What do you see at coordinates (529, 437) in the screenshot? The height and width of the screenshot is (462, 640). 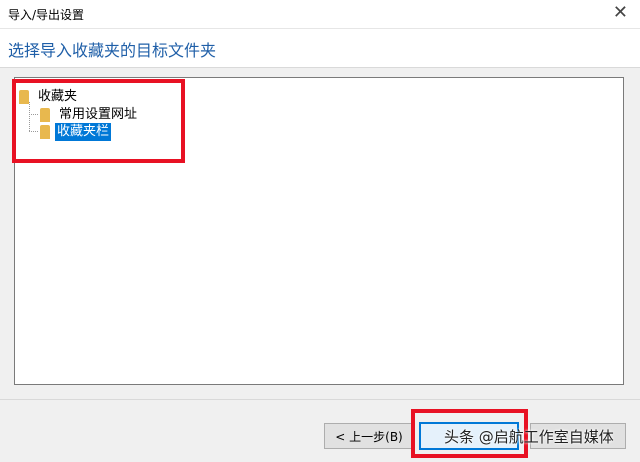 I see `watermark: 头条 @启航工作室自媒体` at bounding box center [529, 437].